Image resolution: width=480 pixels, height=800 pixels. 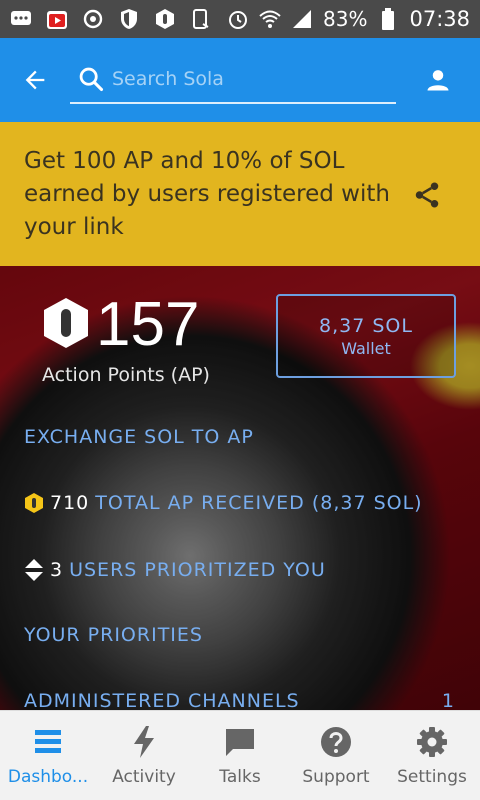 What do you see at coordinates (144, 742) in the screenshot?
I see `lightning-icon` at bounding box center [144, 742].